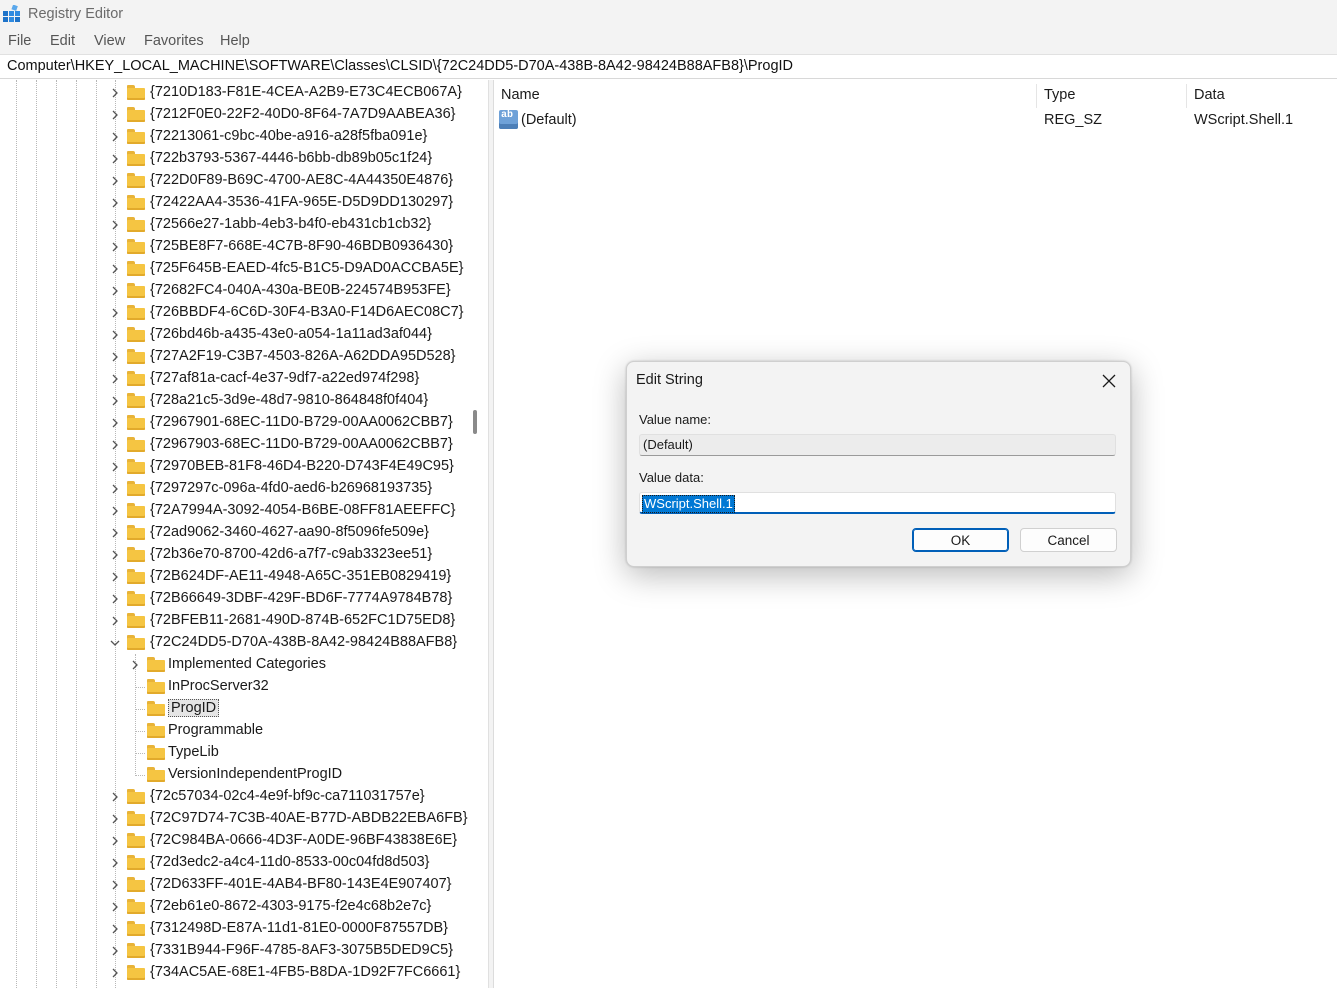  What do you see at coordinates (140, 709) in the screenshot?
I see `tree-connector` at bounding box center [140, 709].